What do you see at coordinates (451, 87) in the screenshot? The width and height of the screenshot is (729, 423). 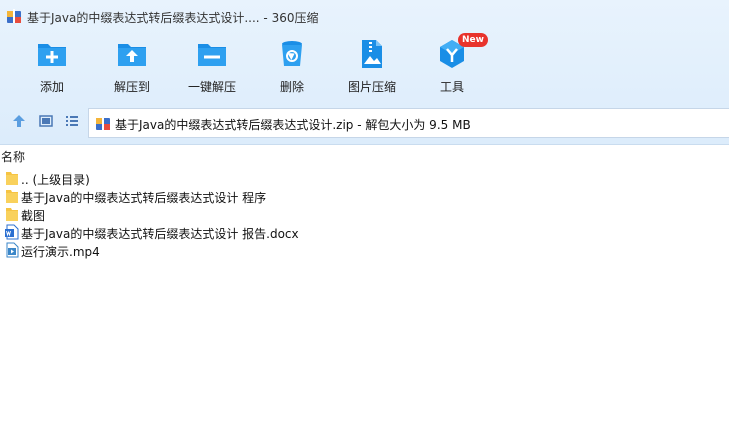 I see `tools-label: 工具` at bounding box center [451, 87].